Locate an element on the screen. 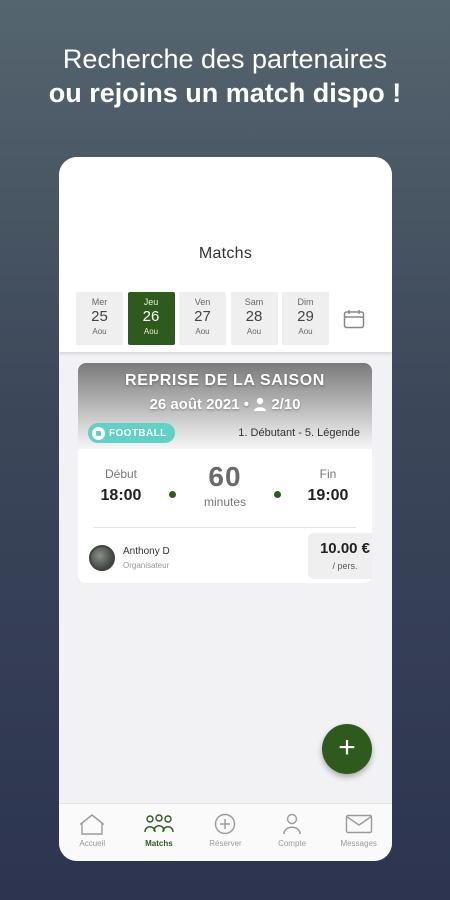  duration-block: 60 minutes is located at coordinates (225, 485).